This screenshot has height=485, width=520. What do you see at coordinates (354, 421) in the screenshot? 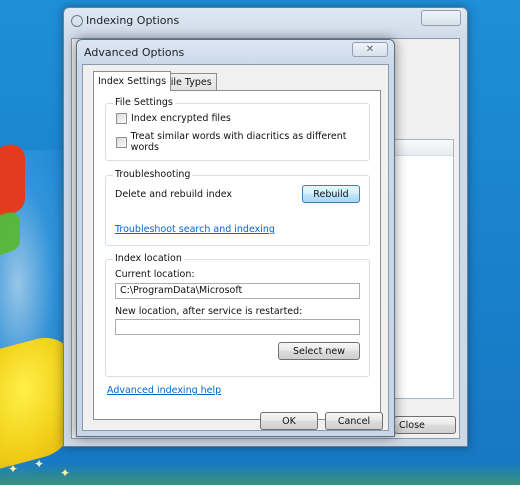
I see `cancel-button: Cancel` at bounding box center [354, 421].